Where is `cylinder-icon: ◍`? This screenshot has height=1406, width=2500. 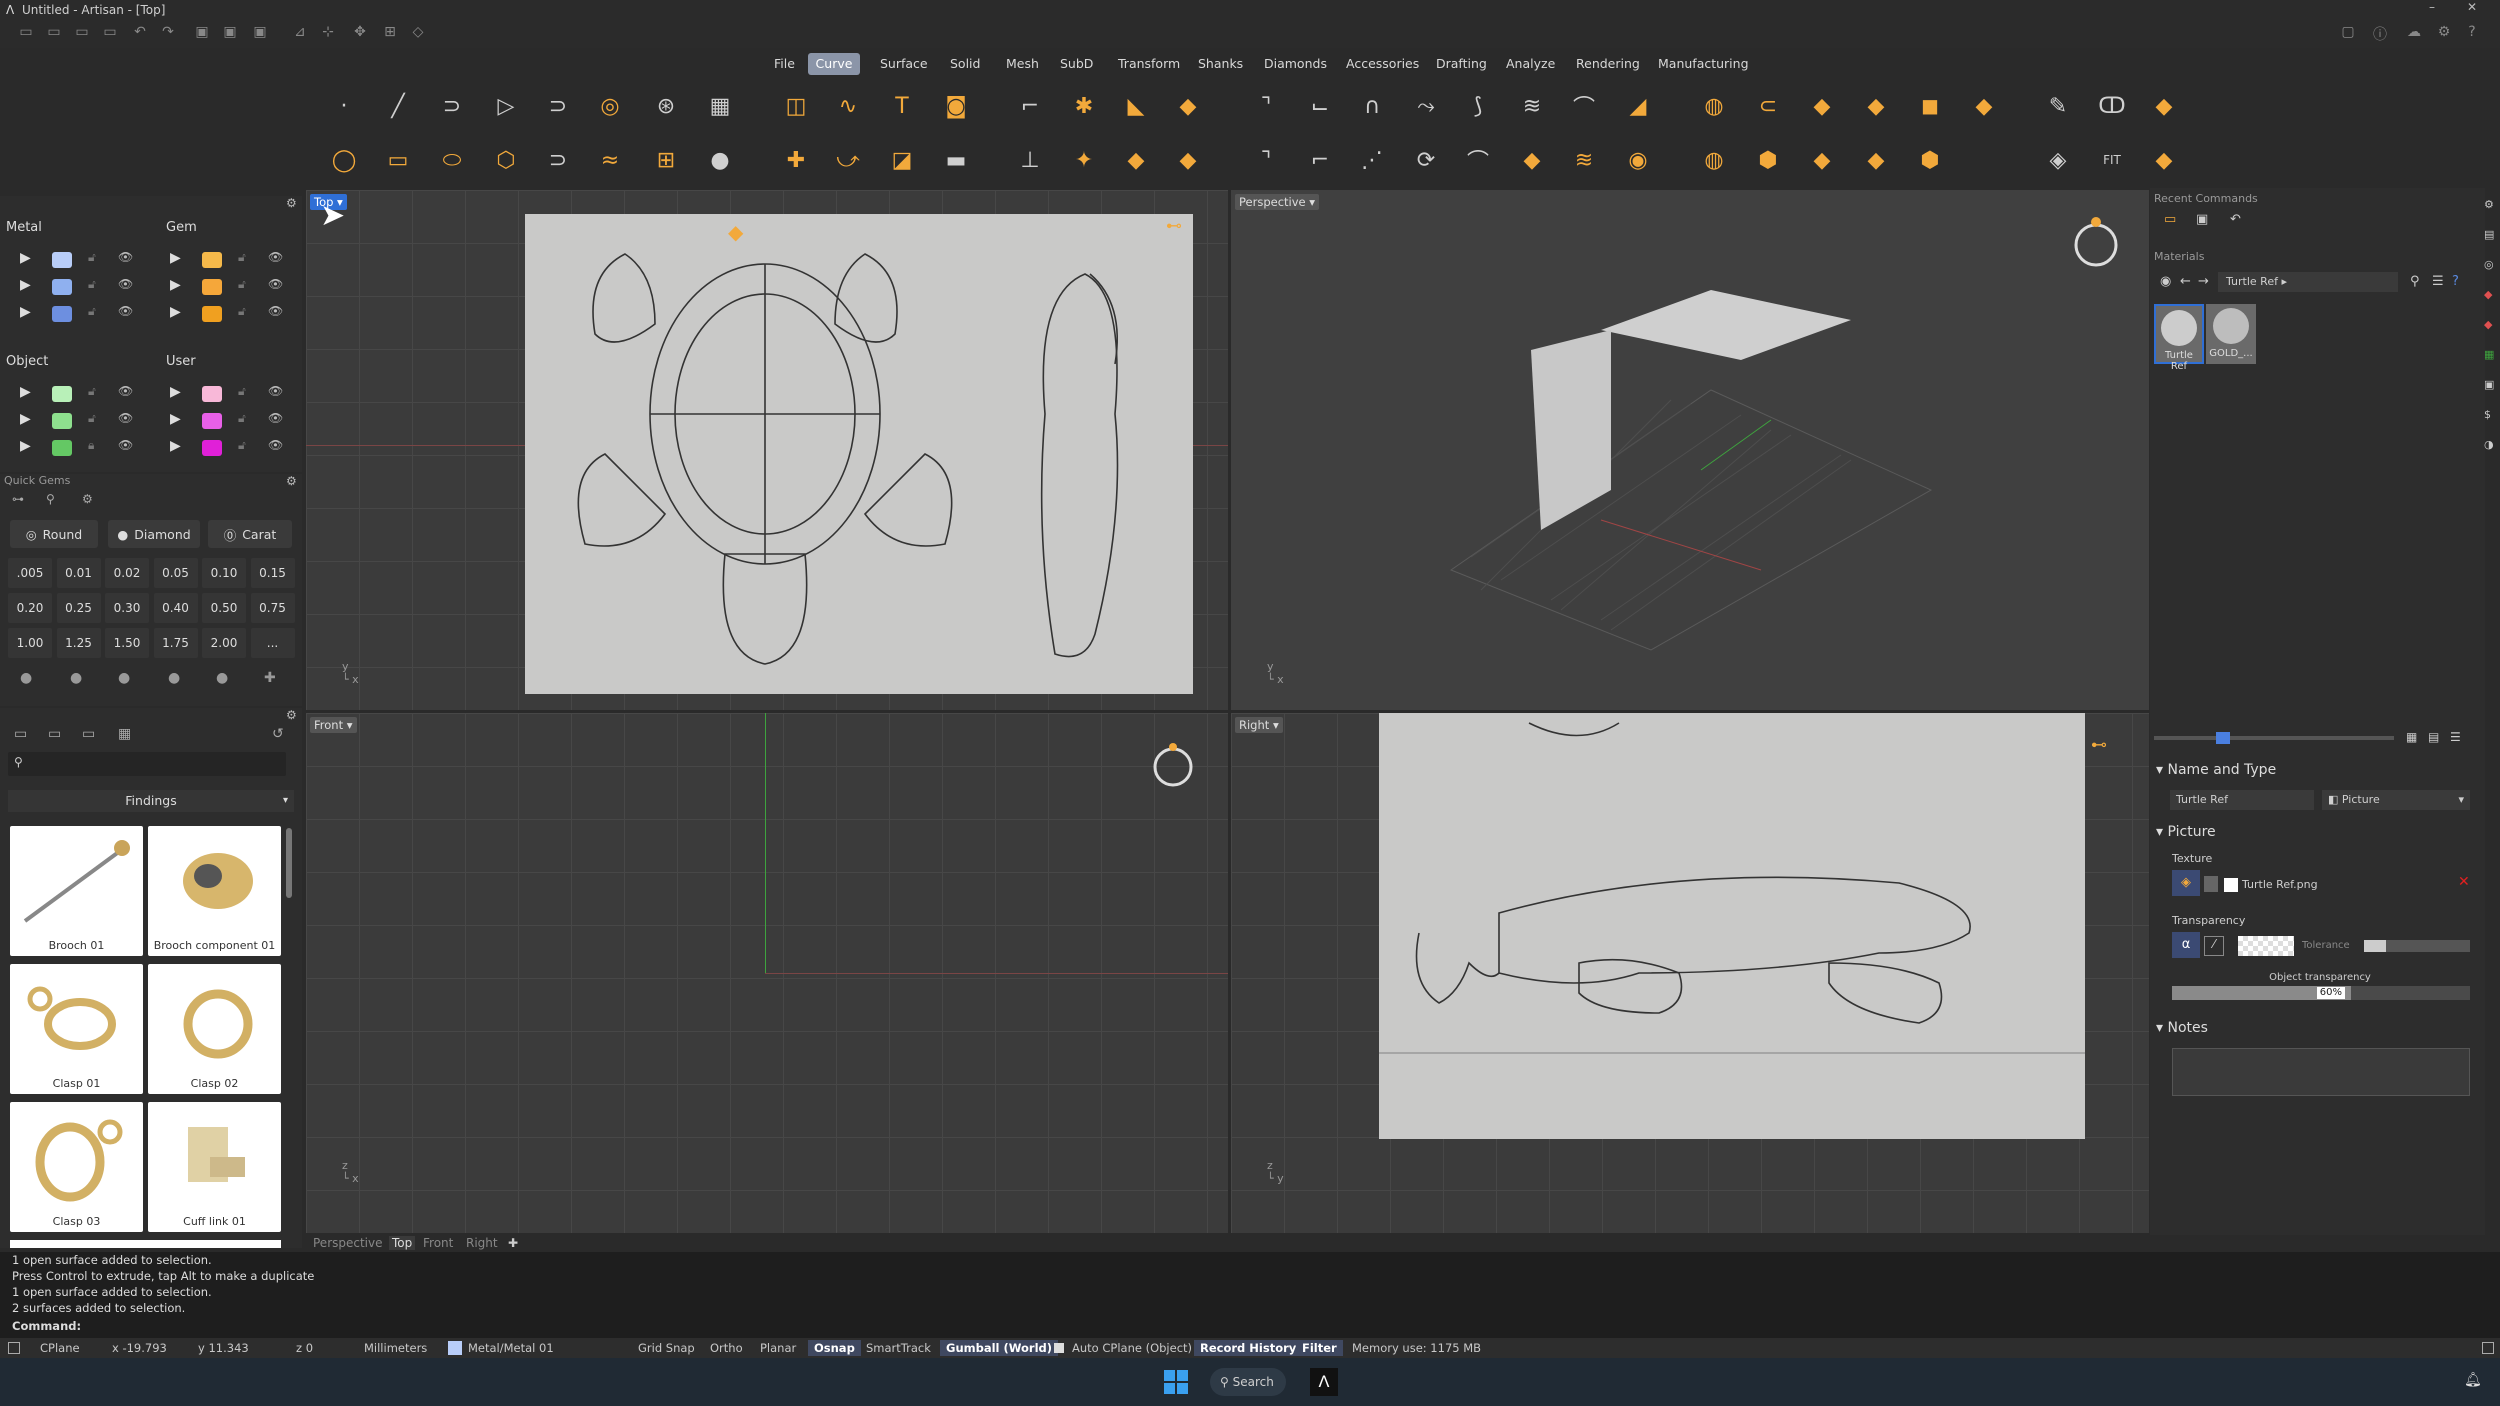
cylinder-icon: ◍ is located at coordinates (1714, 160).